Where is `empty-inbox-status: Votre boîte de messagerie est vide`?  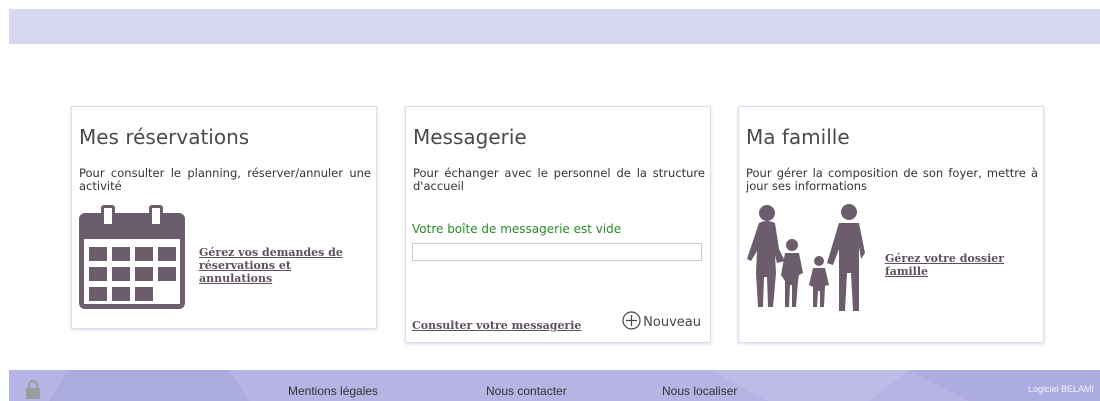 empty-inbox-status: Votre boîte de messagerie est vide is located at coordinates (517, 229).